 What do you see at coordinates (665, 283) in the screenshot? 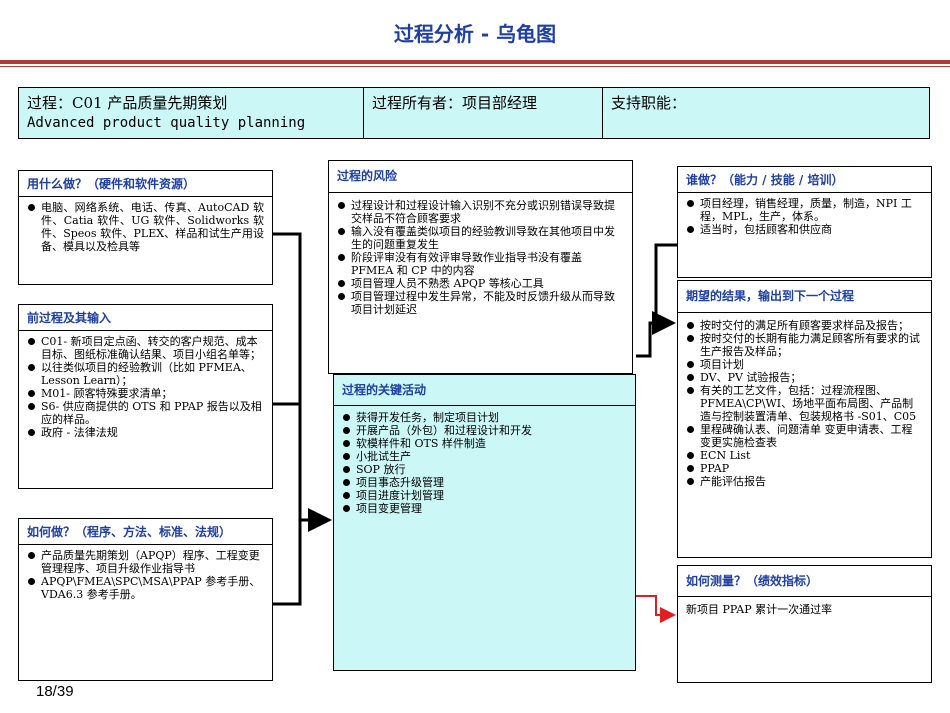
I see `who-connector` at bounding box center [665, 283].